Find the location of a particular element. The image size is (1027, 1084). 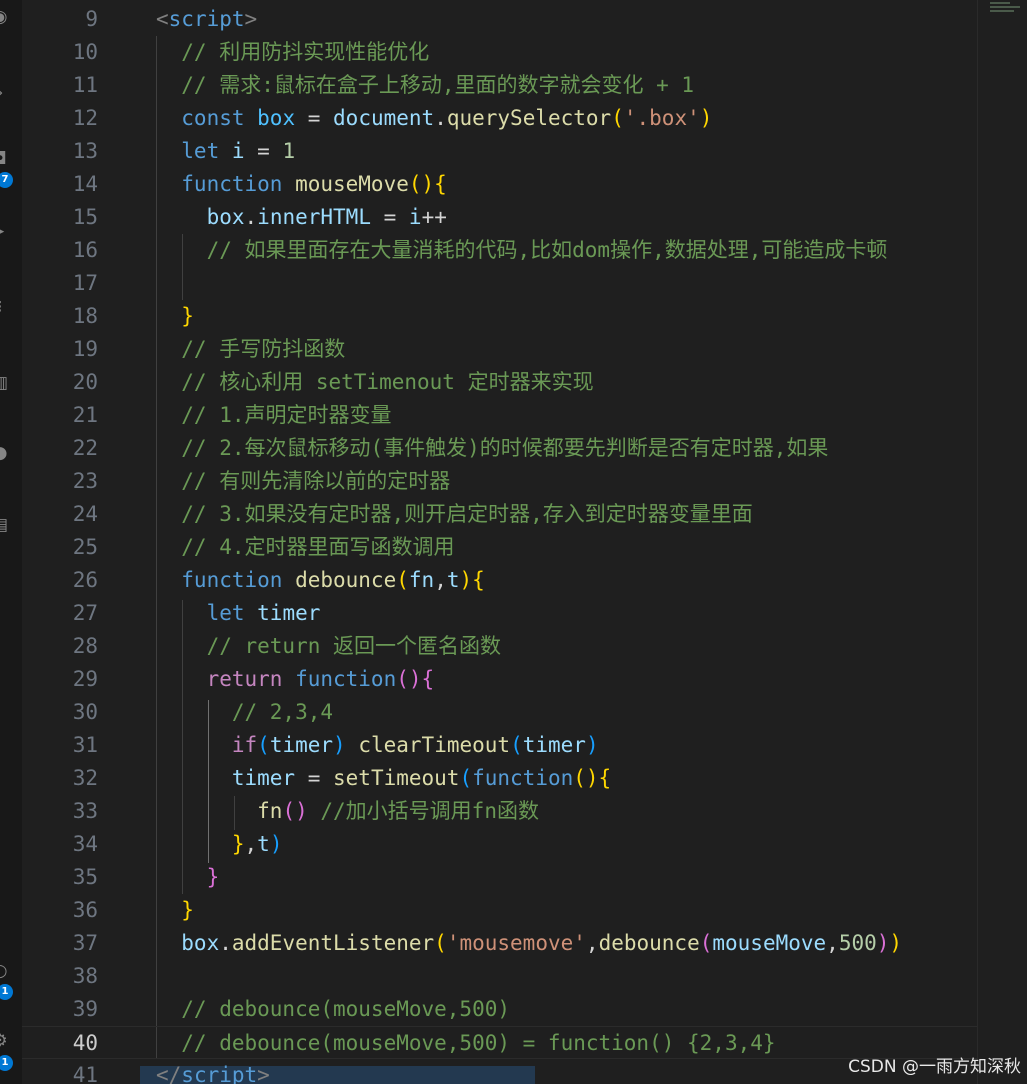

code-line: 33 fn() //加小括号调用fn函数 is located at coordinates (499, 811).